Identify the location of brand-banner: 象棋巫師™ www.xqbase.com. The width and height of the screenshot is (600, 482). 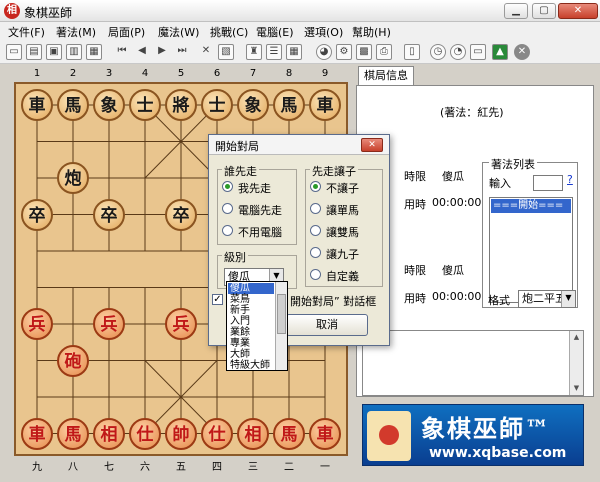
(473, 435).